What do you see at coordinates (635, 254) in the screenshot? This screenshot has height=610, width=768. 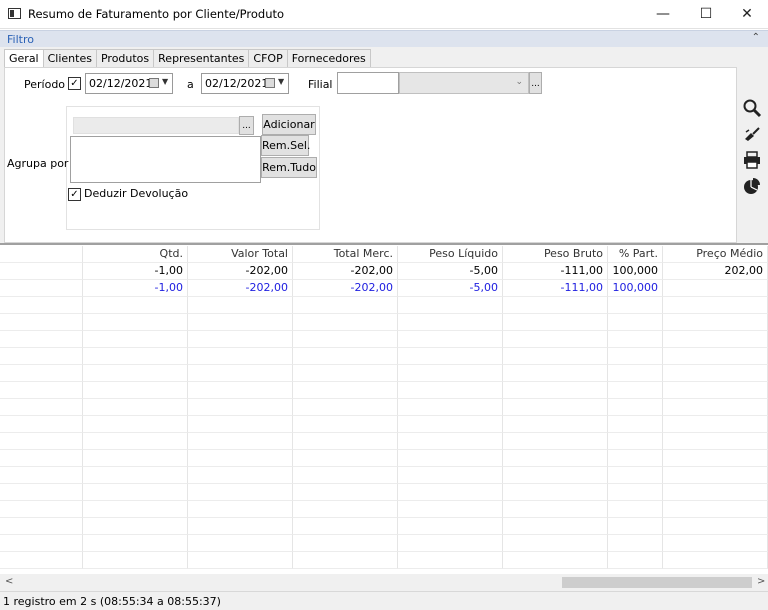 I see `column-header-cell: % Part.` at bounding box center [635, 254].